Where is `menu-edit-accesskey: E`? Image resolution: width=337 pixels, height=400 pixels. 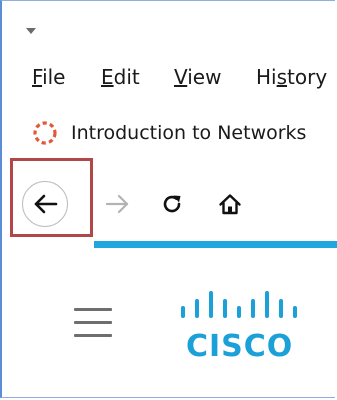
menu-edit-accesskey: E is located at coordinates (107, 77).